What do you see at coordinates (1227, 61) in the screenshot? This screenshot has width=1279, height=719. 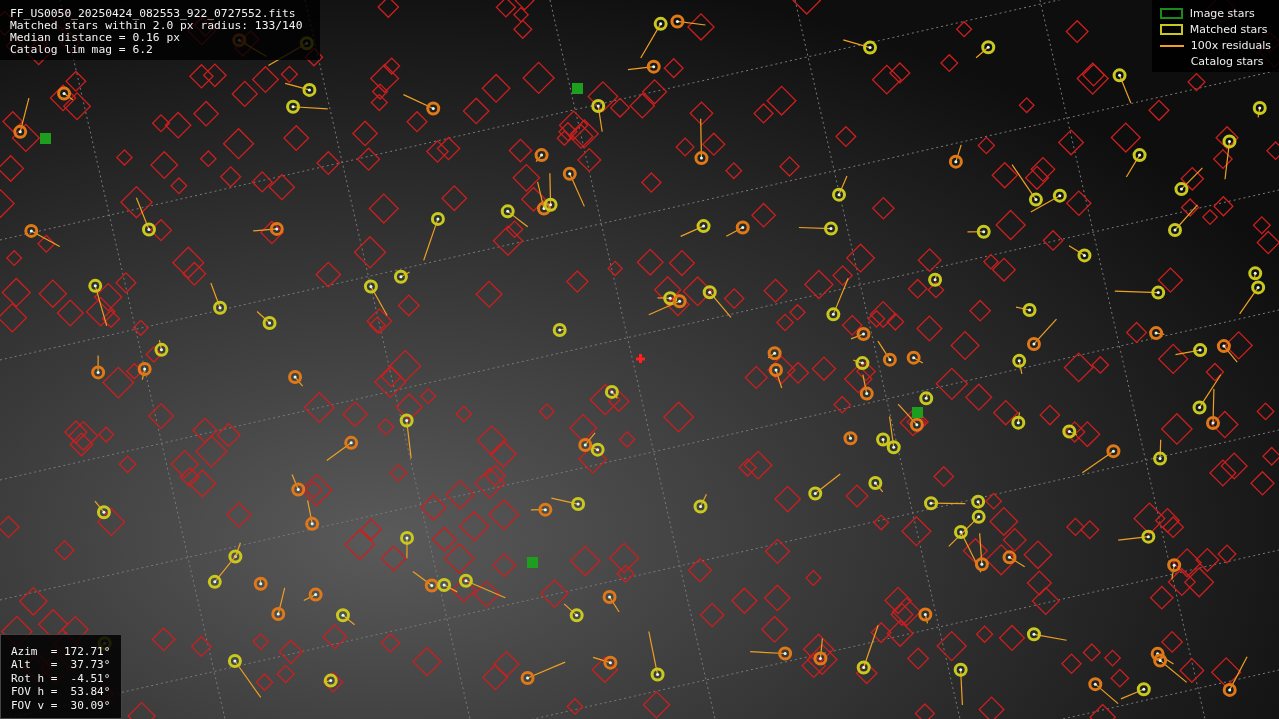 I see `legend-label: Catalog stars` at bounding box center [1227, 61].